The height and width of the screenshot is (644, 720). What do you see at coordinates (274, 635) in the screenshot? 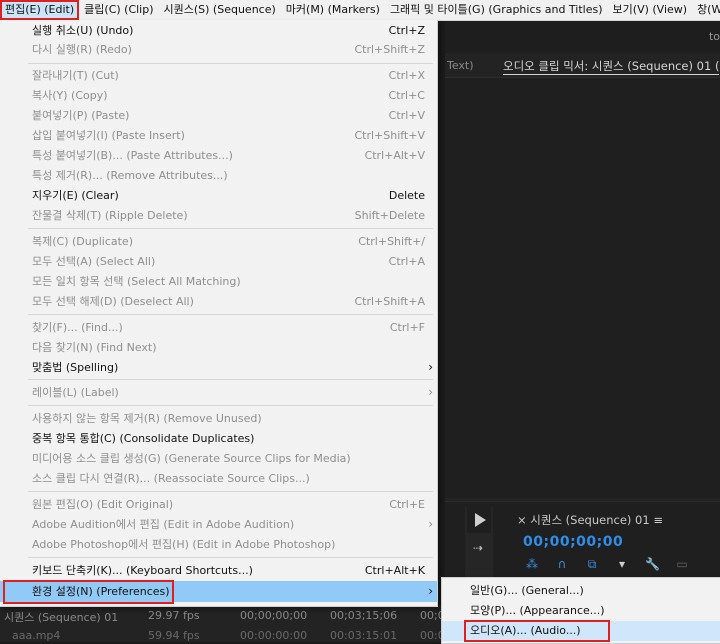
I see `row-start: 00:00:00:00` at bounding box center [274, 635].